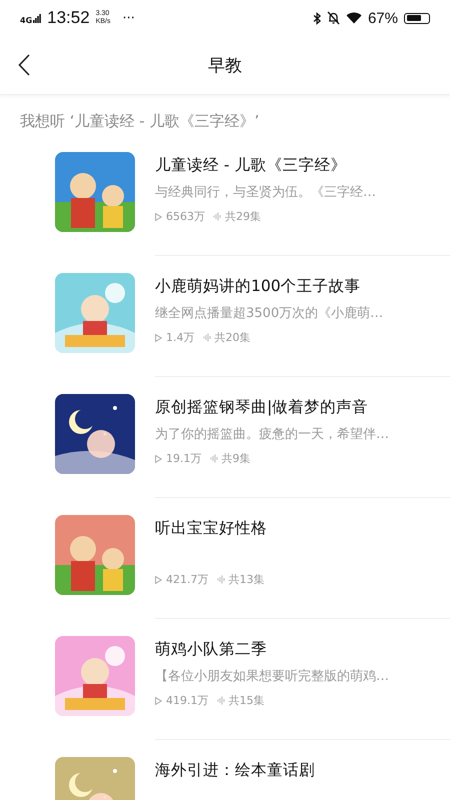 The width and height of the screenshot is (450, 800). I want to click on battery-percent: 67%, so click(383, 18).